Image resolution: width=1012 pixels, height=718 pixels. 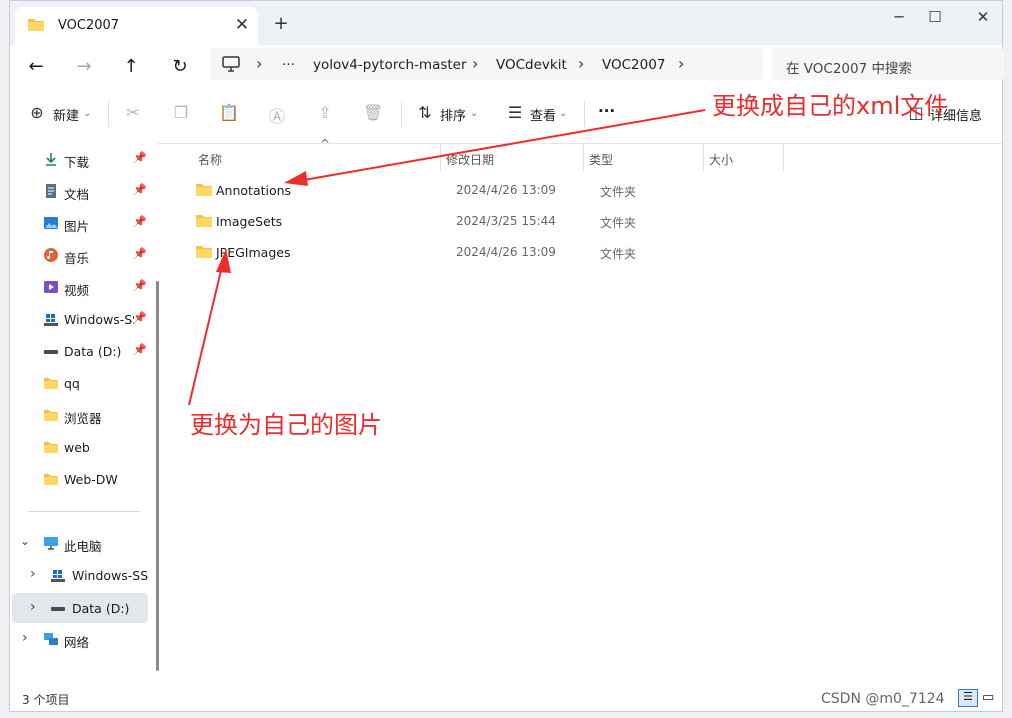 What do you see at coordinates (830, 106) in the screenshot?
I see `annotation-xml-note: 更换成自己的xml文件` at bounding box center [830, 106].